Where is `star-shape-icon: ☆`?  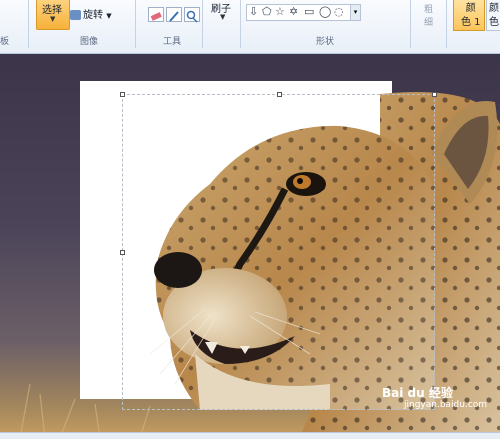
star-shape-icon: ☆ is located at coordinates (280, 11).